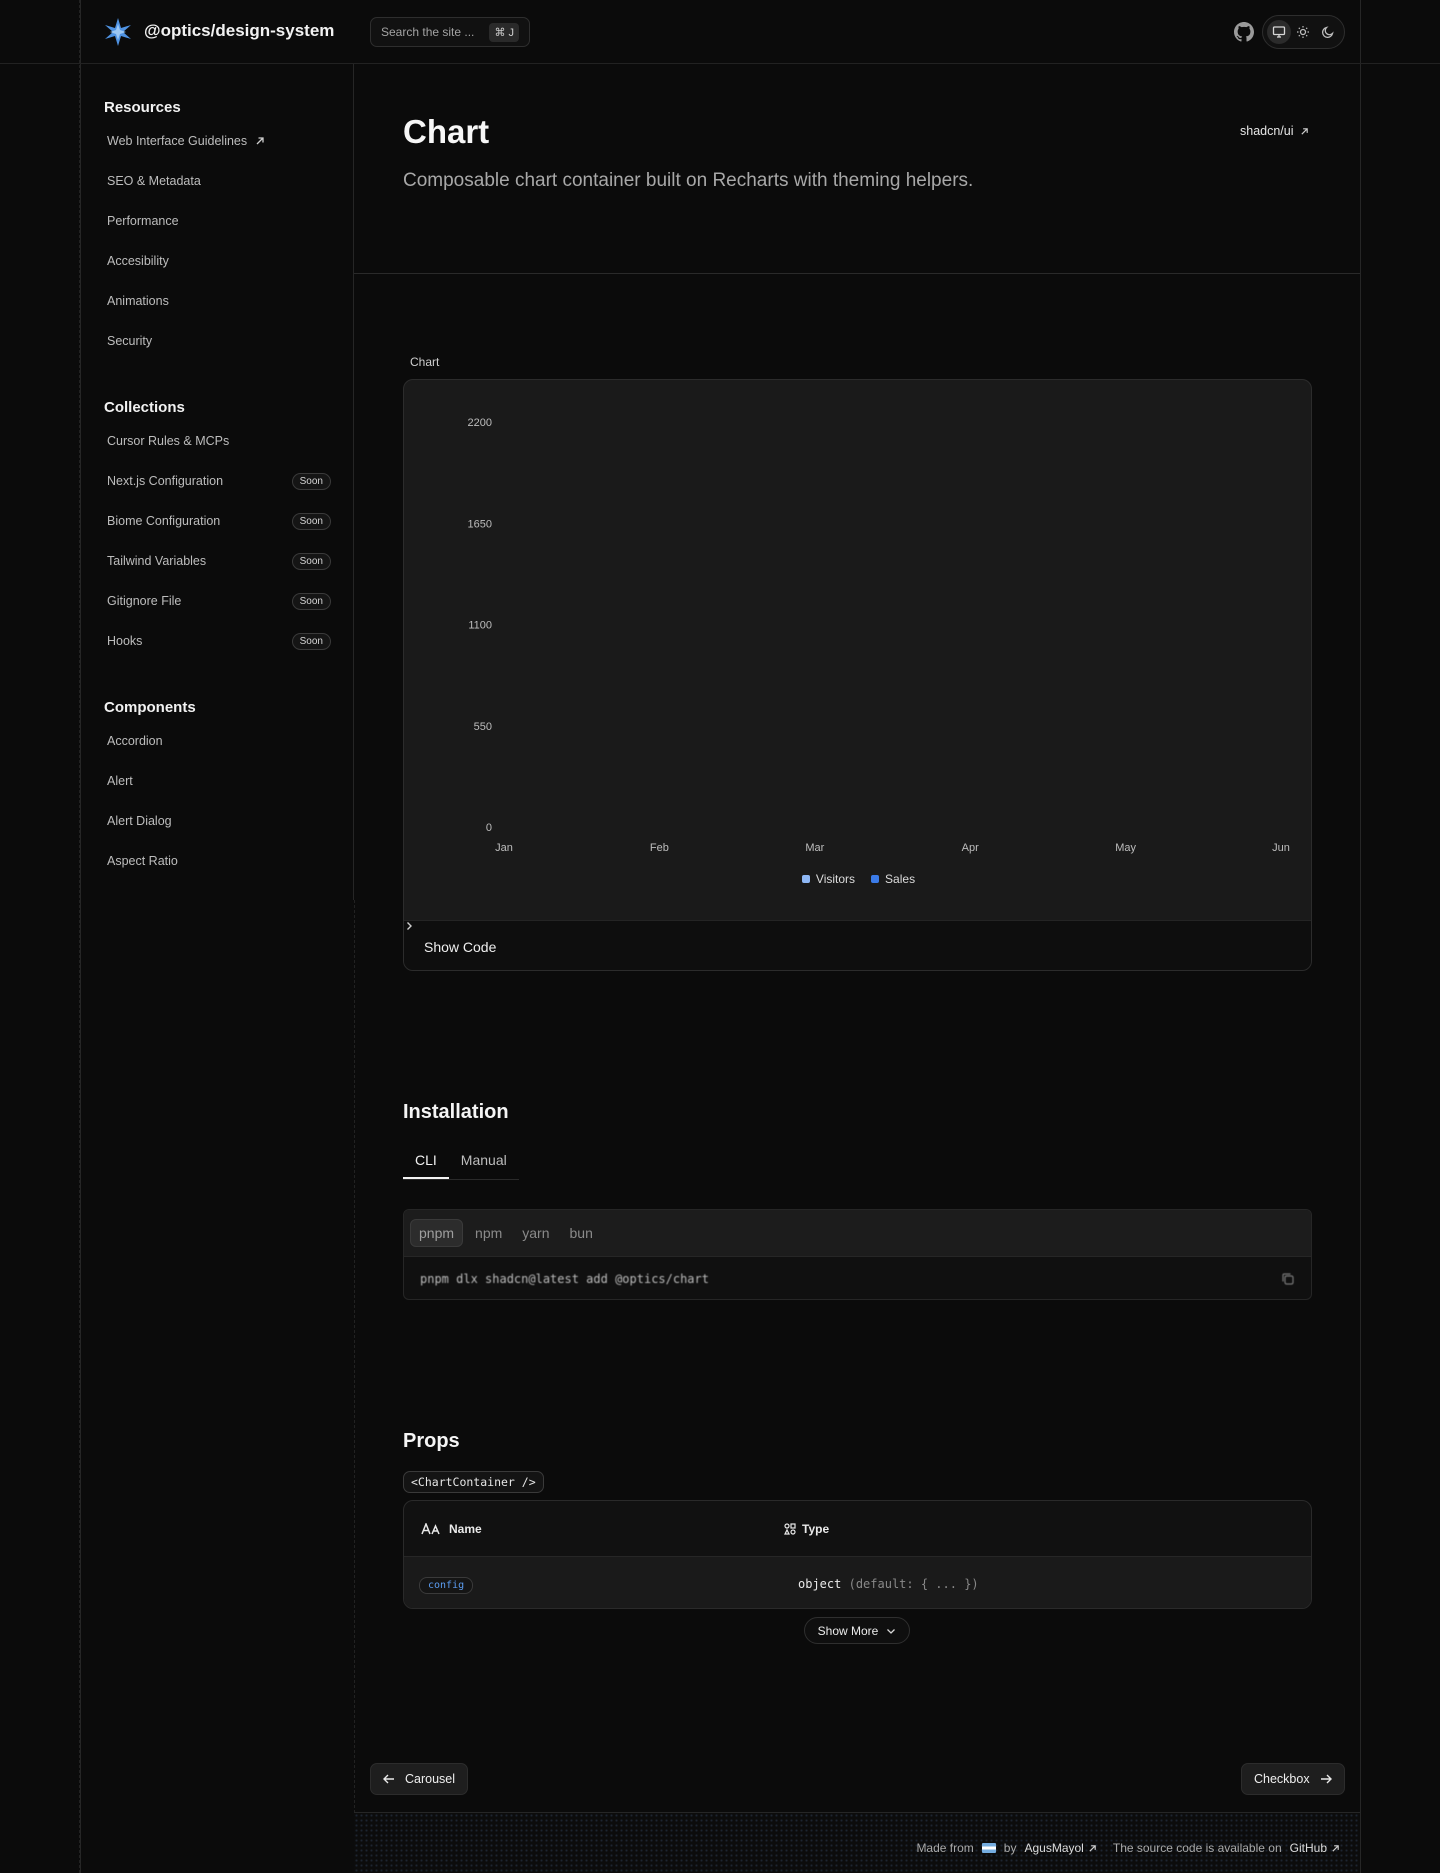 The width and height of the screenshot is (1440, 1873). Describe the element at coordinates (388, 1779) in the screenshot. I see `arrow-left-icon` at that location.